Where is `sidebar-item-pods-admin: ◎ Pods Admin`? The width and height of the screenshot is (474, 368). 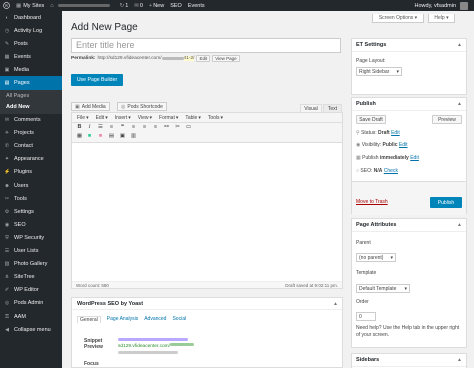 sidebar-item-pods-admin: ◎ Pods Admin is located at coordinates (31, 303).